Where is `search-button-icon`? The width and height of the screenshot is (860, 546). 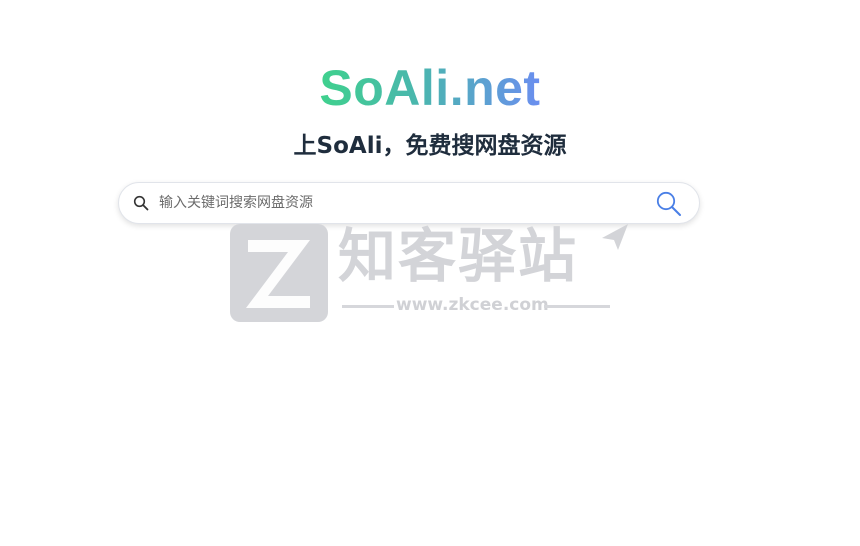 search-button-icon is located at coordinates (668, 203).